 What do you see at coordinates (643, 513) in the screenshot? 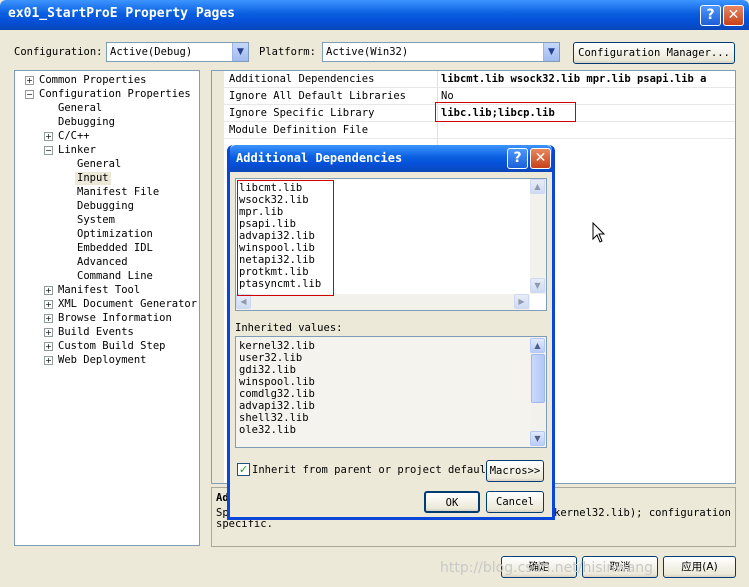
I see `description-line1-end: kernel32.lib); configuration` at bounding box center [643, 513].